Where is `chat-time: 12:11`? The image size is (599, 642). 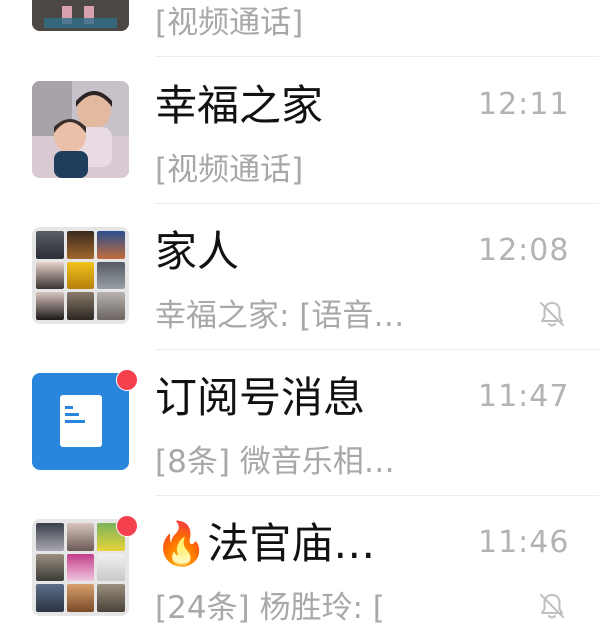
chat-time: 12:11 is located at coordinates (524, 104).